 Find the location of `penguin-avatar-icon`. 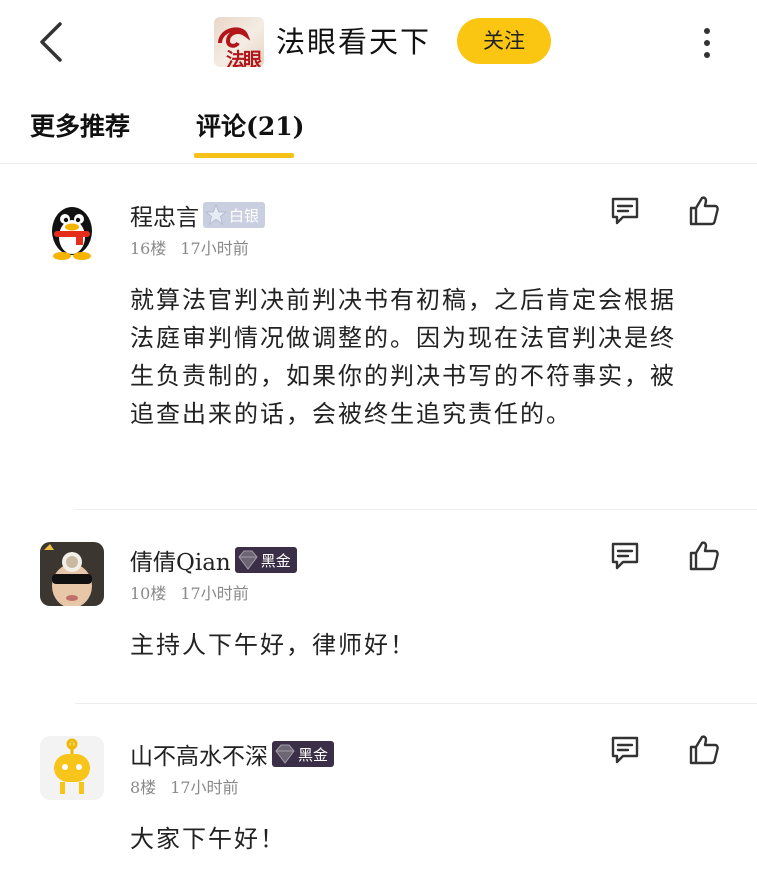

penguin-avatar-icon is located at coordinates (72, 229).